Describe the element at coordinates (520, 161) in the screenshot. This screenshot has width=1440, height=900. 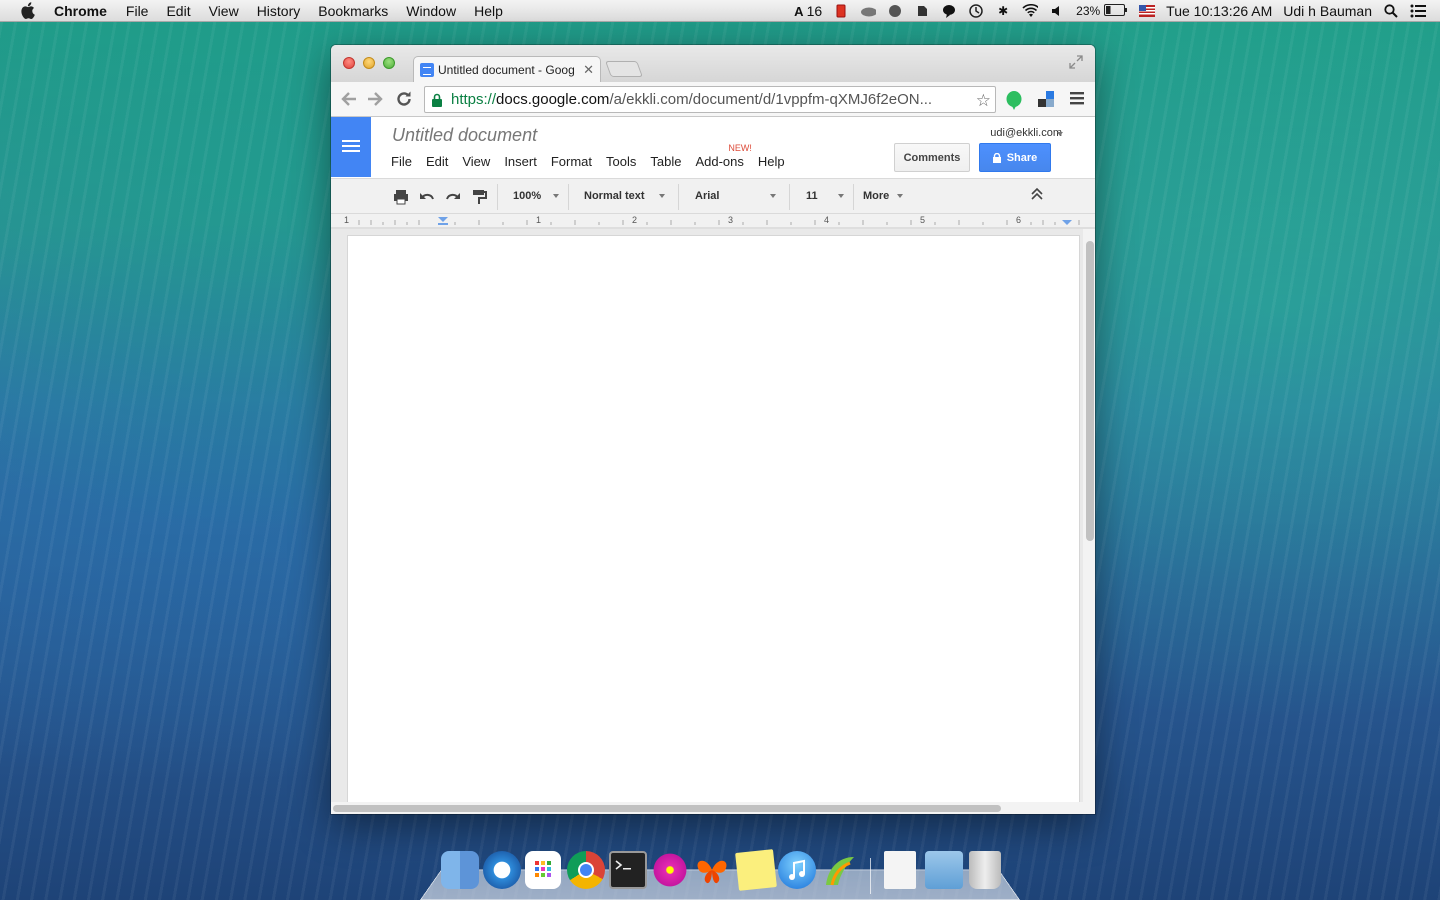
I see `docs-menu-insert: Insert` at that location.